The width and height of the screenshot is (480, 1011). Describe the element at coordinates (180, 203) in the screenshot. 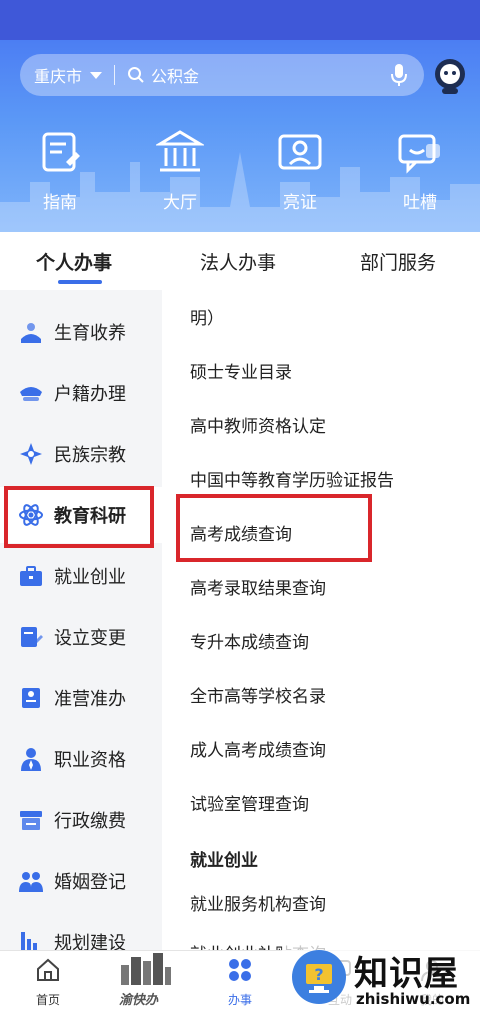

I see `quick-action-label: 大厅` at that location.